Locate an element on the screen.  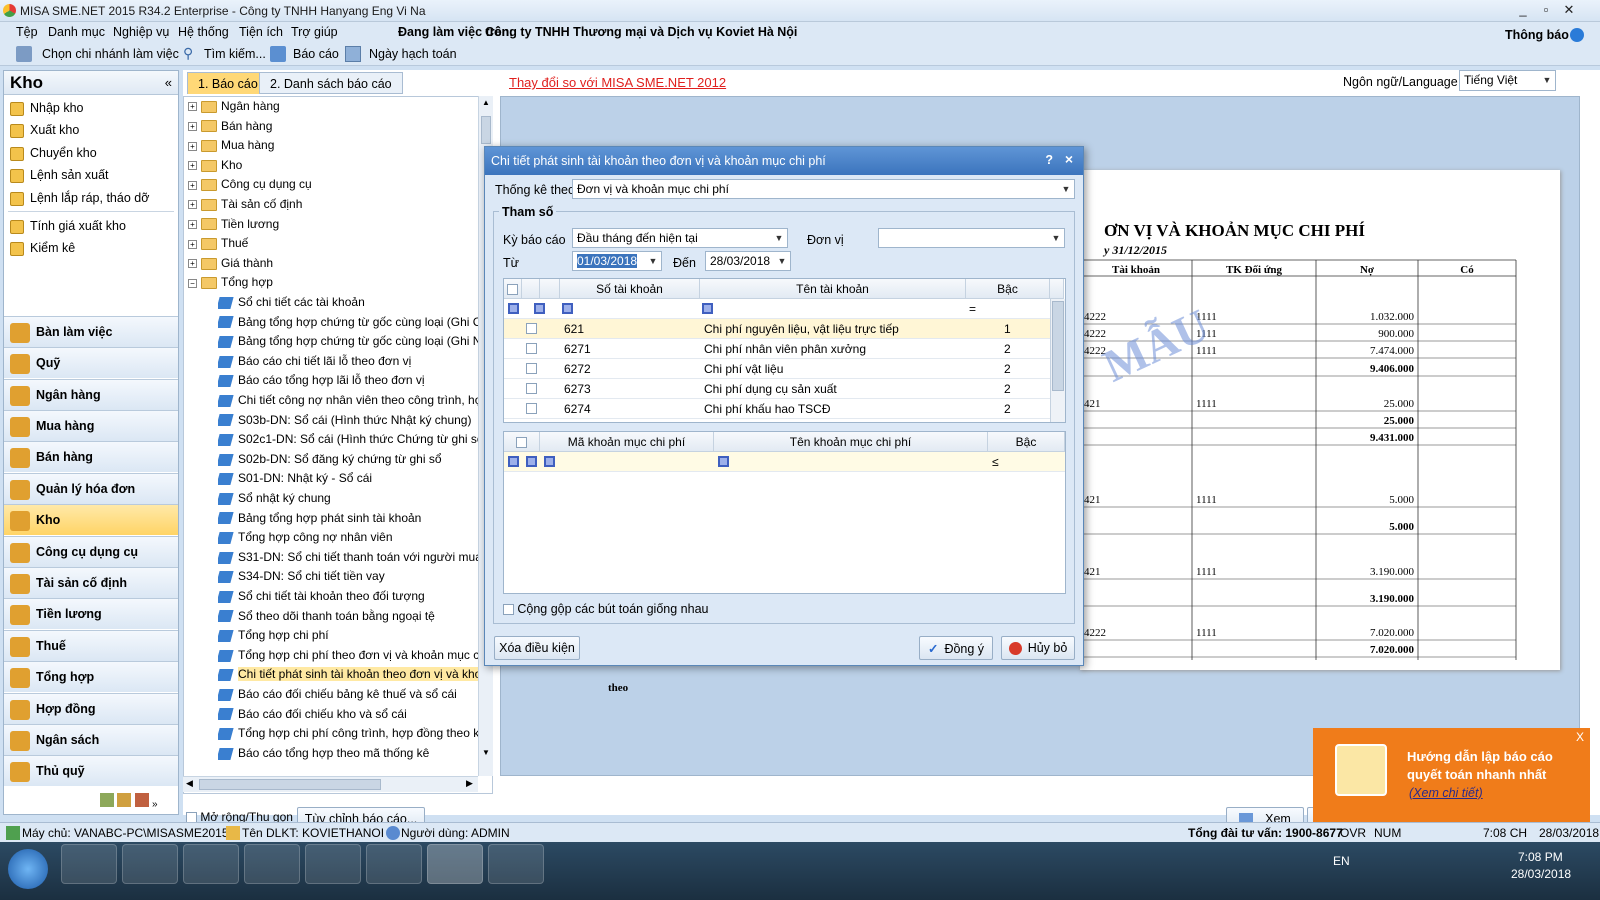
nav-fixed-assets: Tài sản cố định is located at coordinates (91, 582).